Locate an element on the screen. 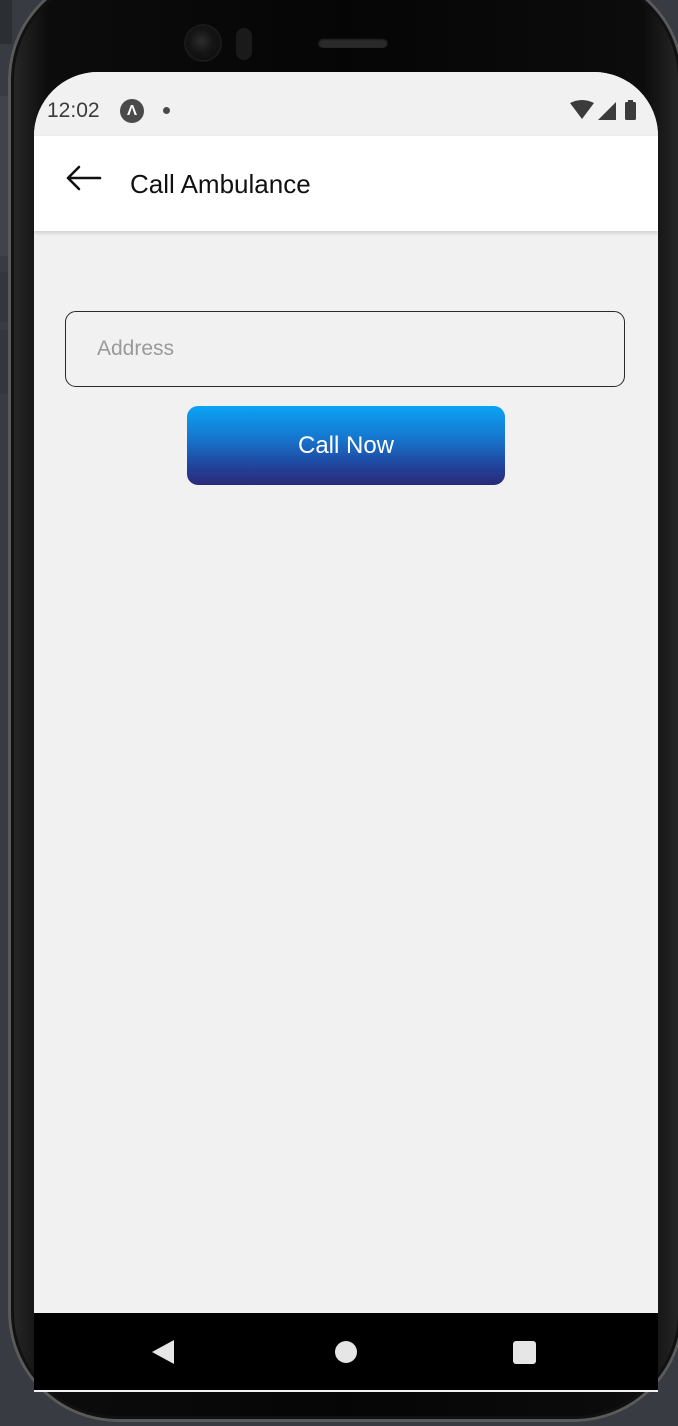  address-input is located at coordinates (345, 349).